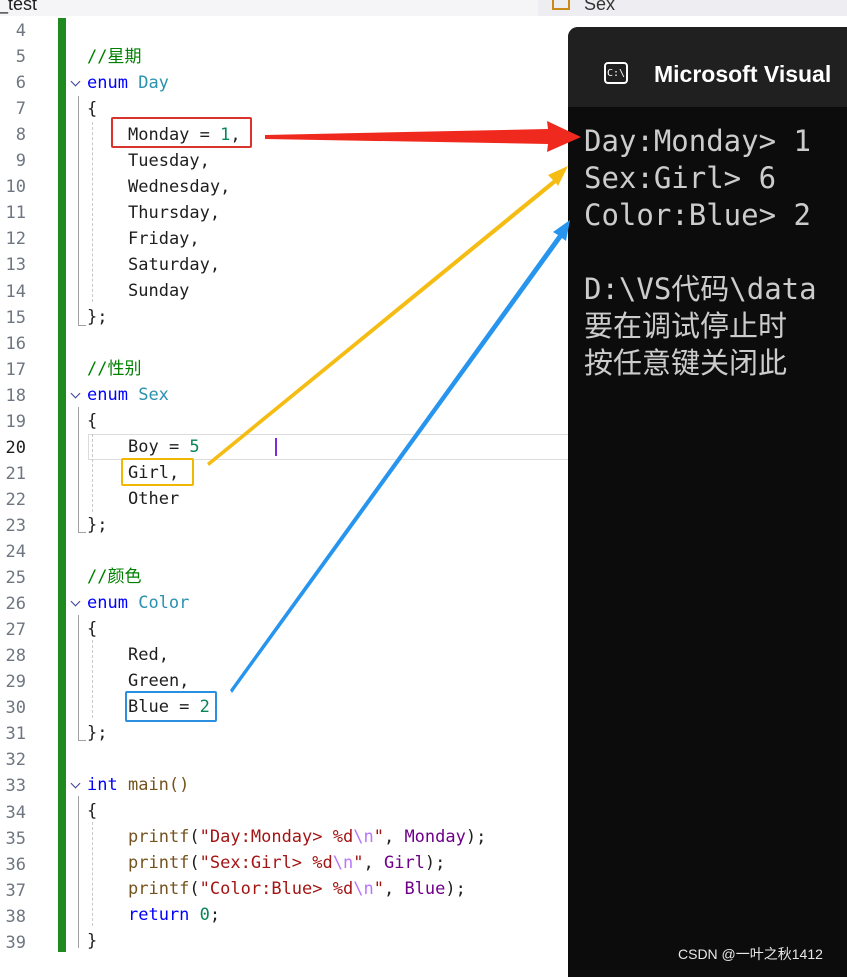 Image resolution: width=847 pixels, height=977 pixels. I want to click on yellow-arrow, so click(387, 316).